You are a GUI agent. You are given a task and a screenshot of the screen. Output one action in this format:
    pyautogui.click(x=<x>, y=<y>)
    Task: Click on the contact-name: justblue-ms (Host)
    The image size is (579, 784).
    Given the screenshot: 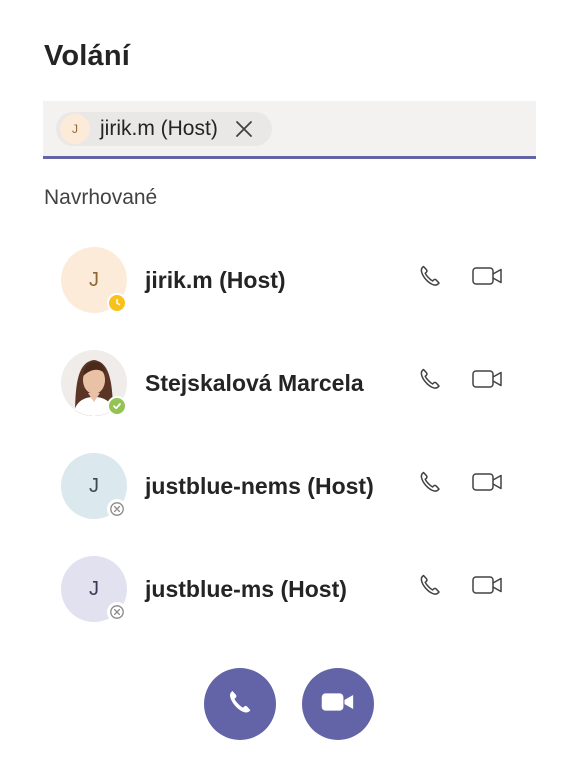 What is the action you would take?
    pyautogui.click(x=246, y=589)
    